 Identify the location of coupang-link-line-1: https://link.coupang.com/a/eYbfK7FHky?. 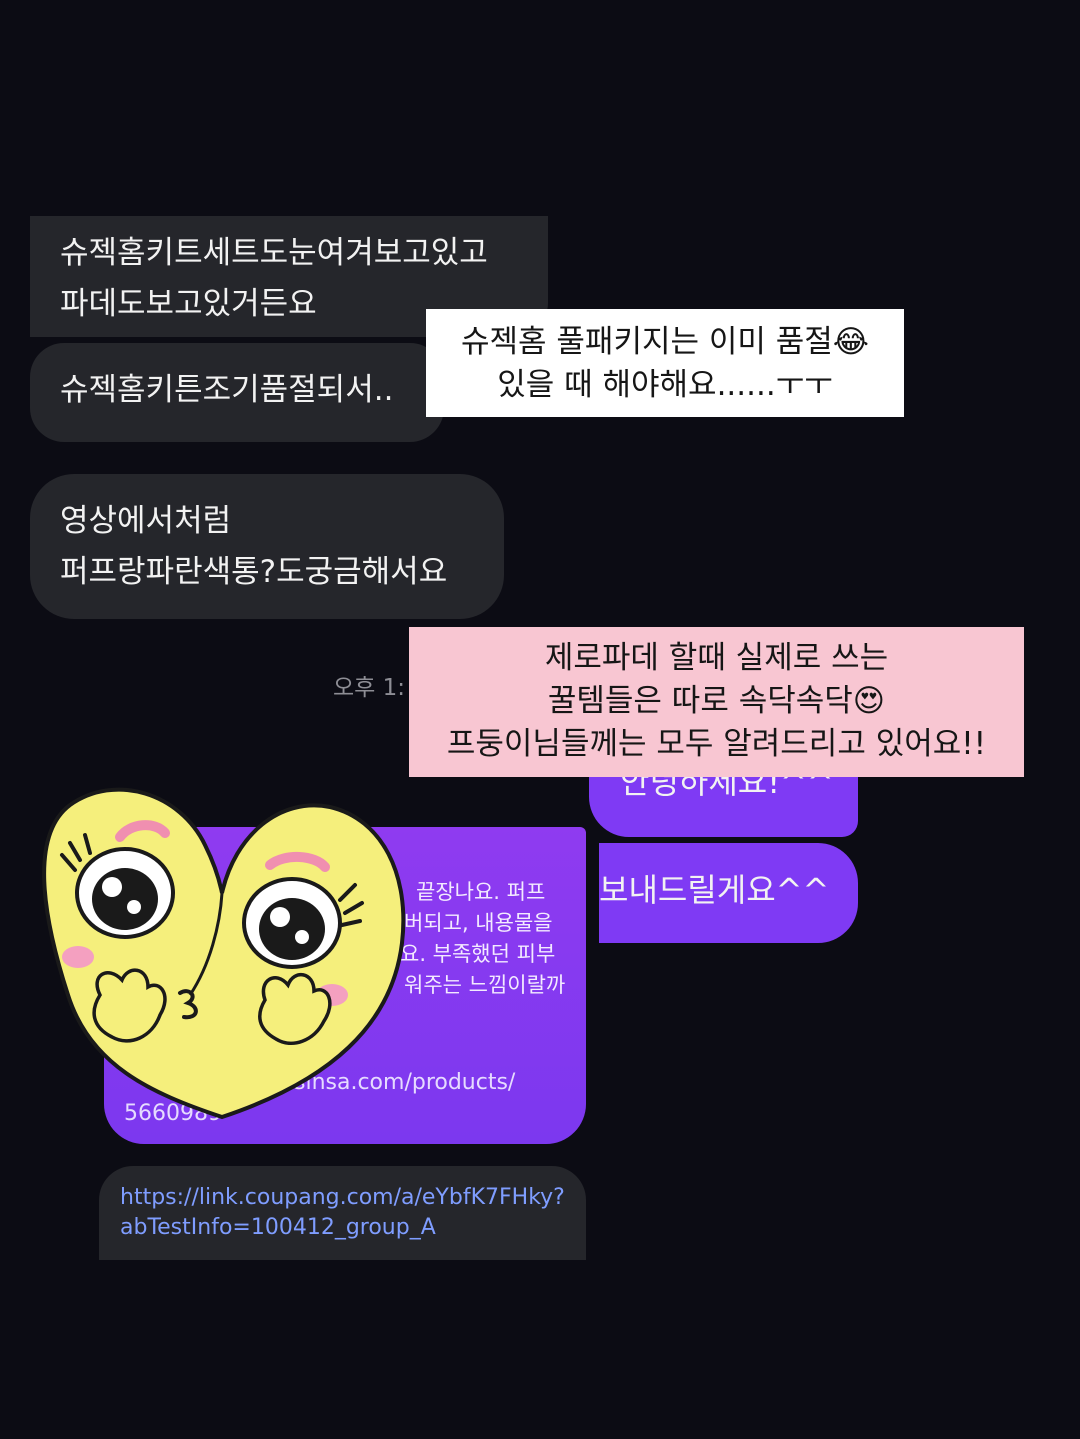
(342, 1198).